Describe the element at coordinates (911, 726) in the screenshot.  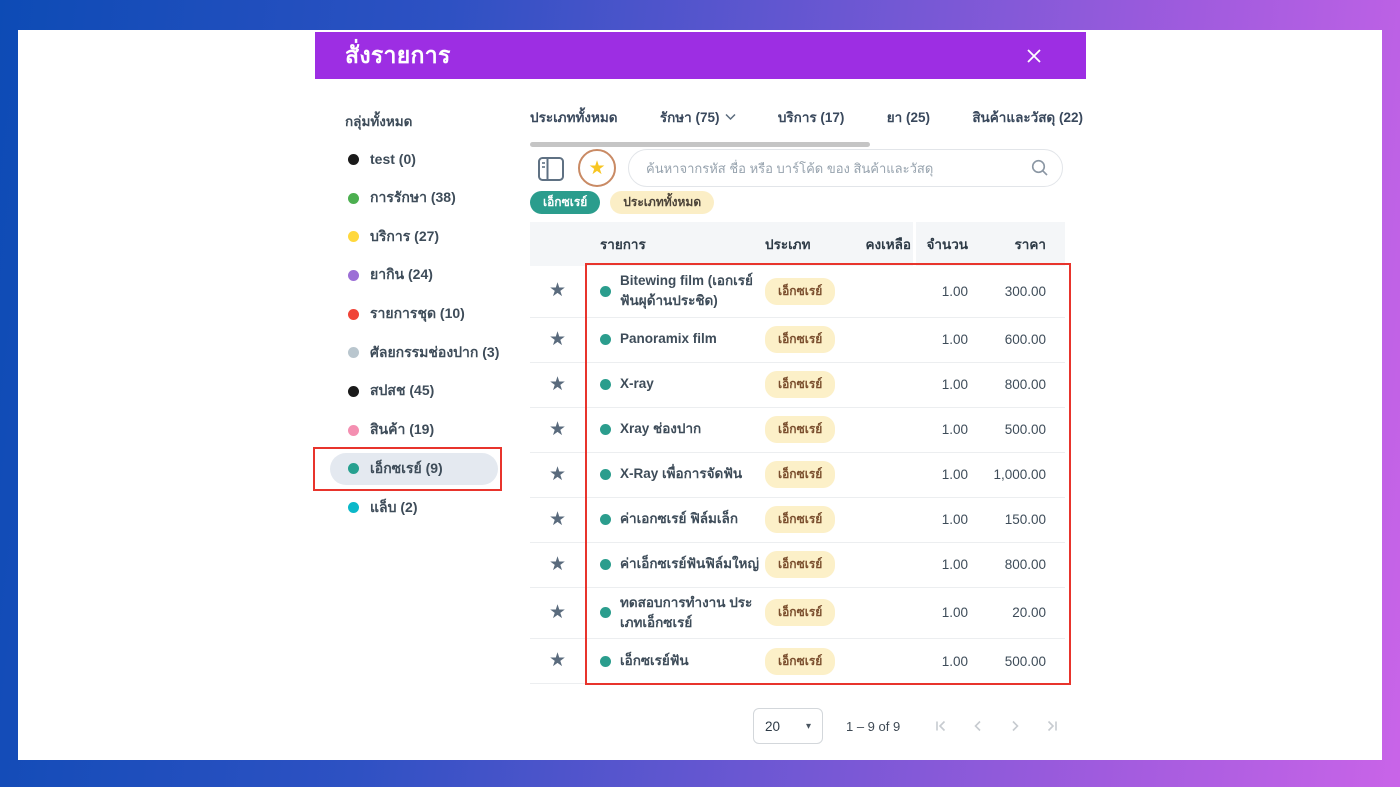
I see `pagination: 20 ▾ 1 – 9 of 9` at that location.